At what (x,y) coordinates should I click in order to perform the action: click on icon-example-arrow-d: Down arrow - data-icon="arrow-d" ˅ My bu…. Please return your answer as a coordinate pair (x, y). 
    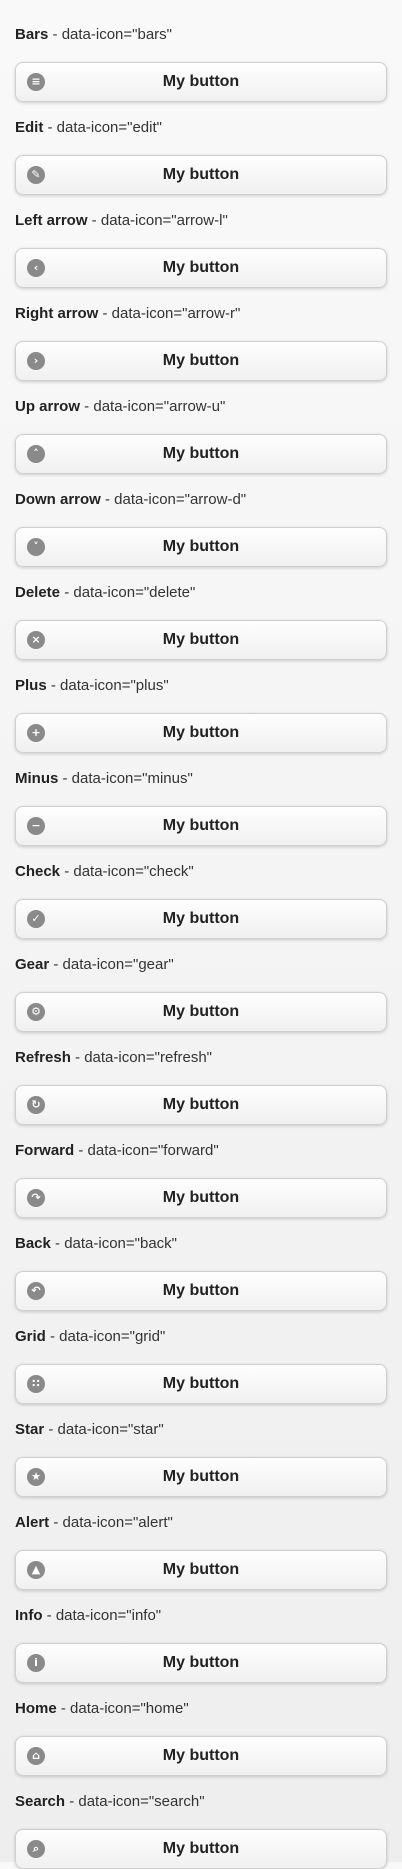
    Looking at the image, I should click on (201, 516).